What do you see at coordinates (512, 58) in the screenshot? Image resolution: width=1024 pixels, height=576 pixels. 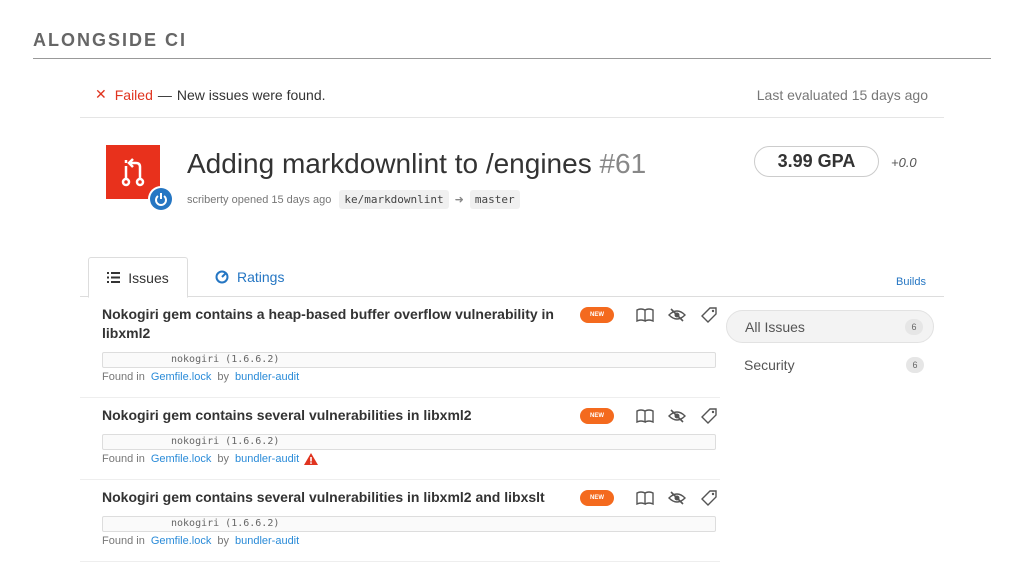 I see `slide-divider` at bounding box center [512, 58].